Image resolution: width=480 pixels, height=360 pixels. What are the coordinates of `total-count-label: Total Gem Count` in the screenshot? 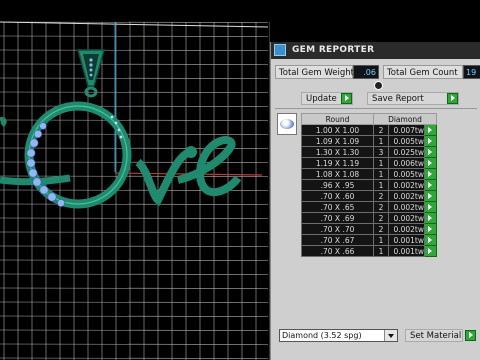 It's located at (423, 72).